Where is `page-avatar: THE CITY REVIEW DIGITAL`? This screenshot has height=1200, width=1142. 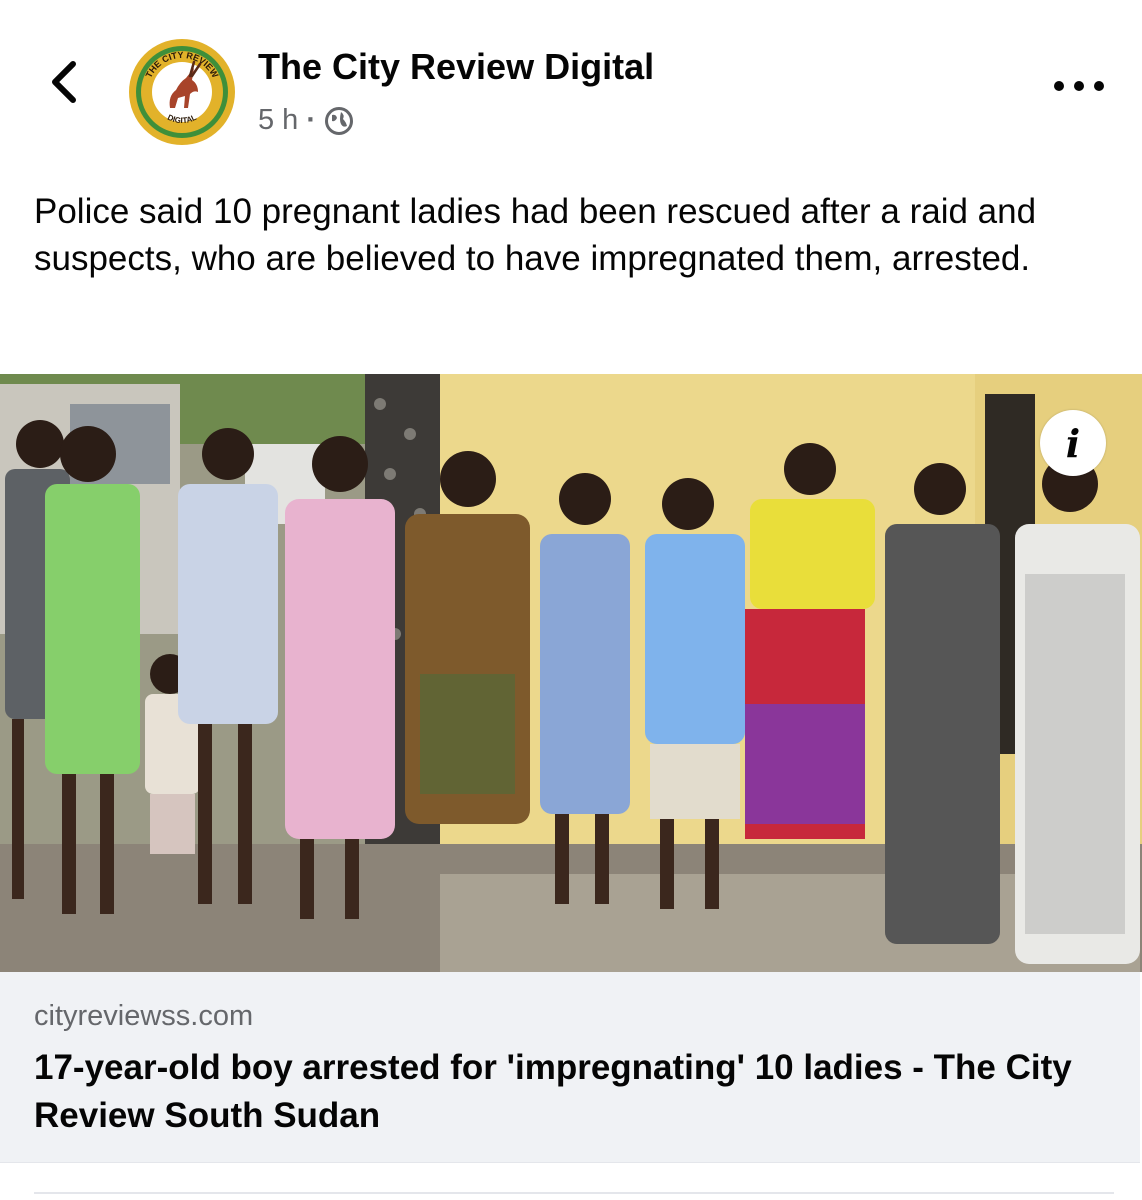 page-avatar: THE CITY REVIEW DIGITAL is located at coordinates (182, 92).